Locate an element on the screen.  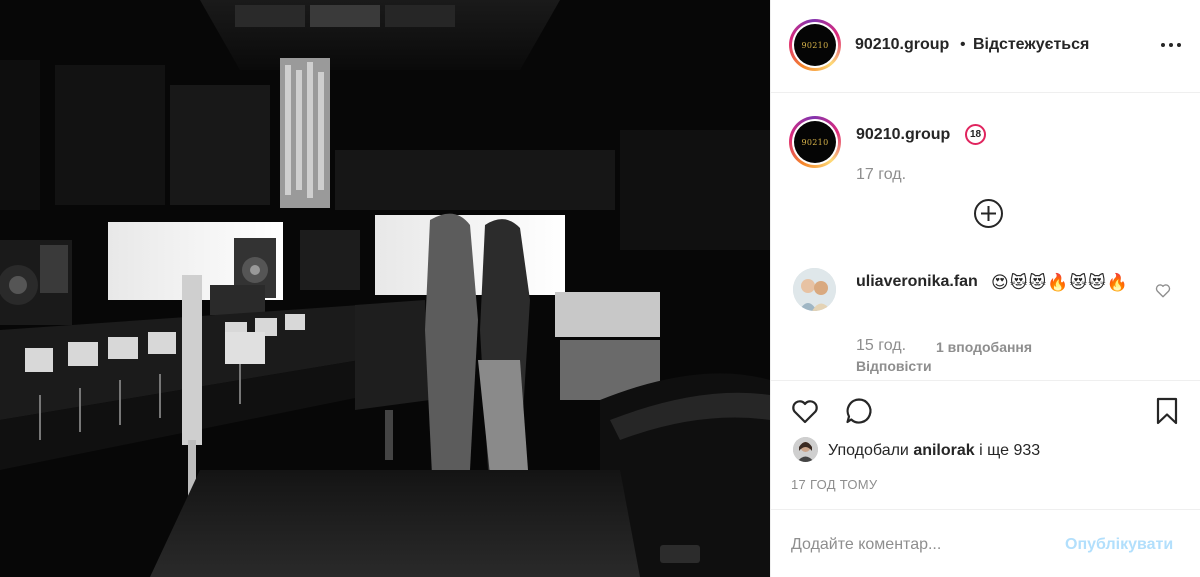
caption-time: 17 год. is located at coordinates (881, 174).